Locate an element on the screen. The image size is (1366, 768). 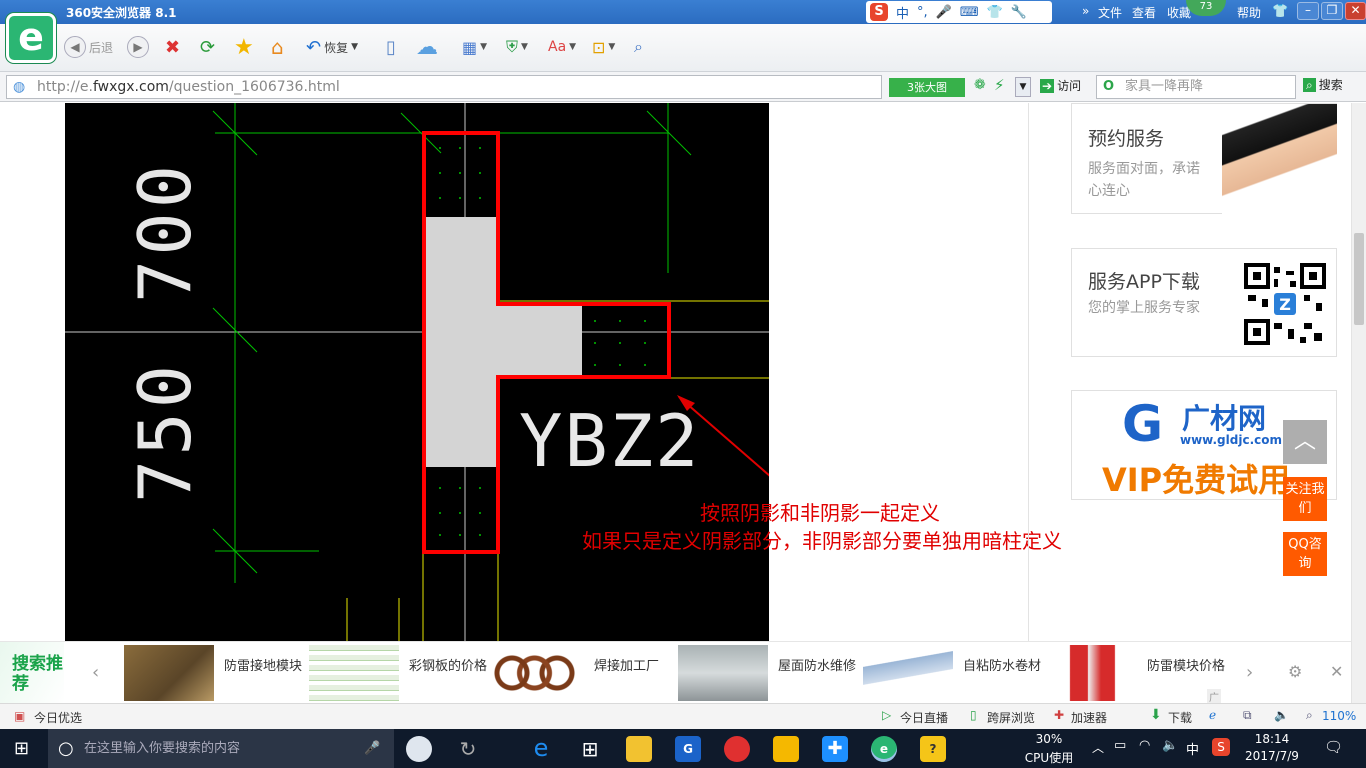
glodon-app-icon: G is located at coordinates (688, 749).